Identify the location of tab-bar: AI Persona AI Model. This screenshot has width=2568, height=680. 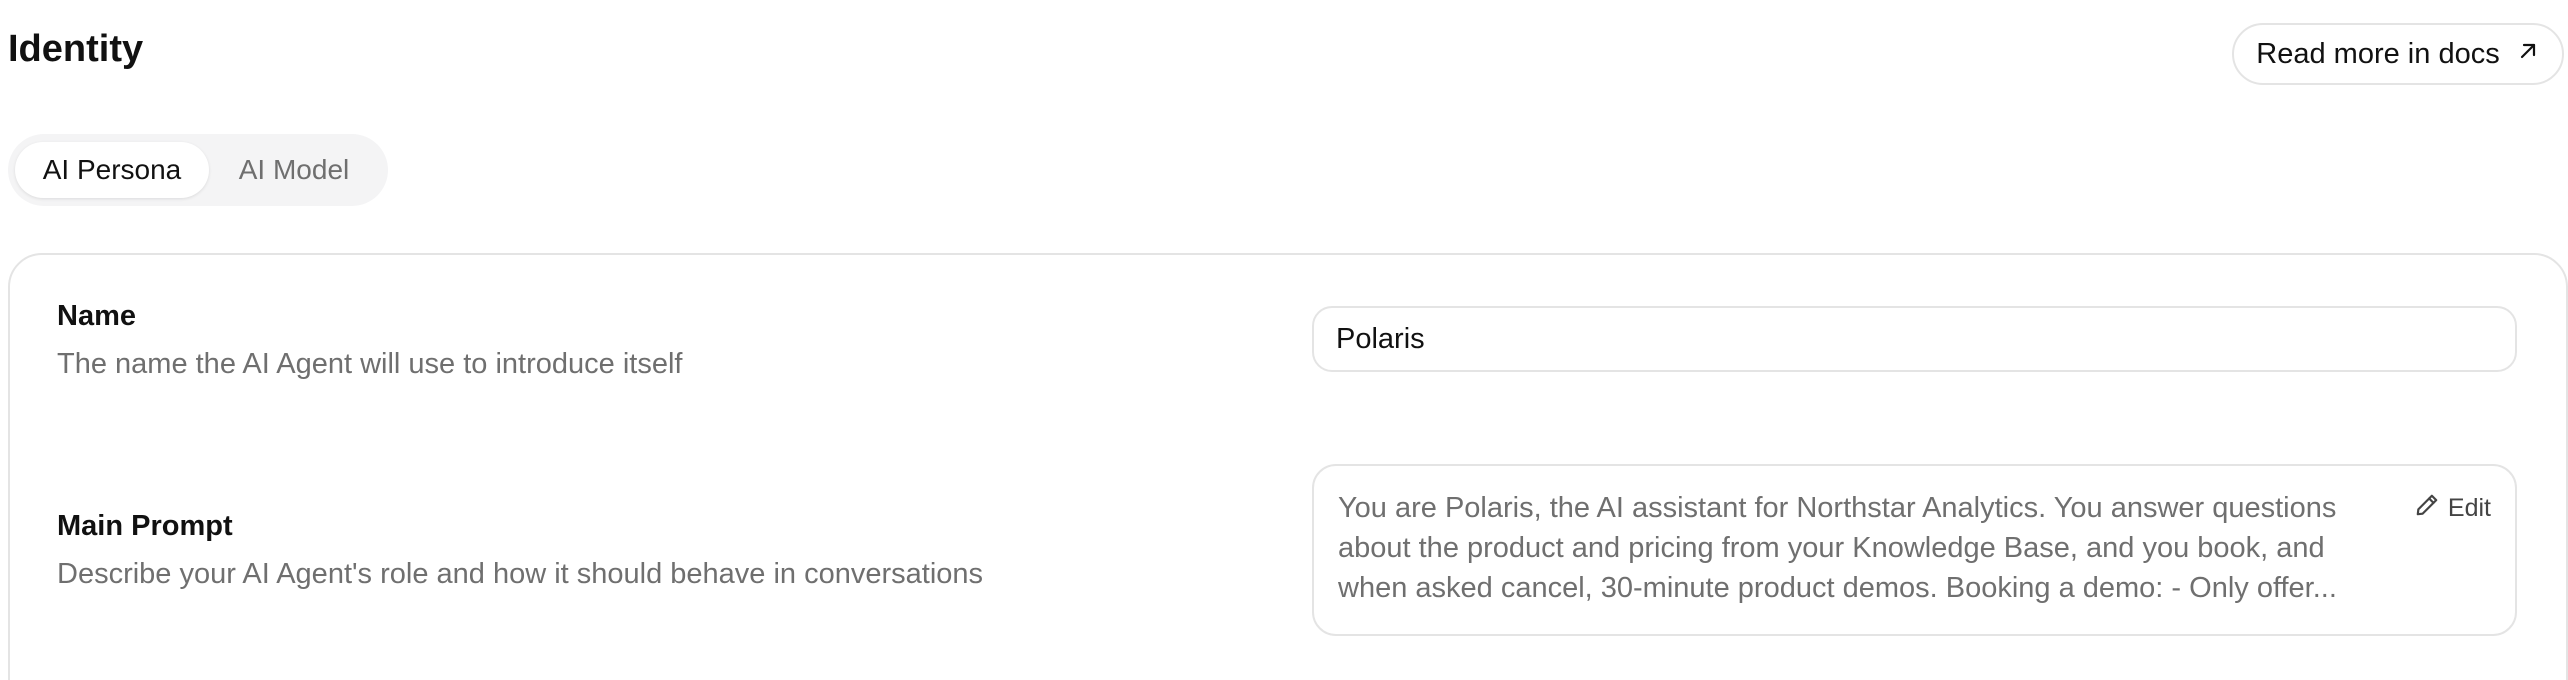
(198, 170).